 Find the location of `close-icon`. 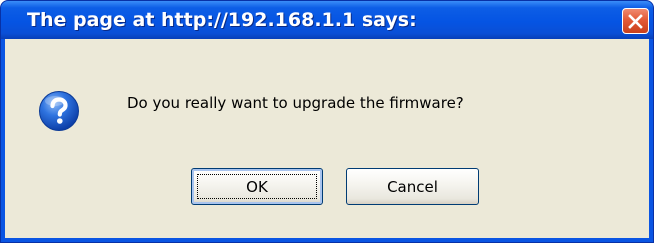

close-icon is located at coordinates (635, 21).